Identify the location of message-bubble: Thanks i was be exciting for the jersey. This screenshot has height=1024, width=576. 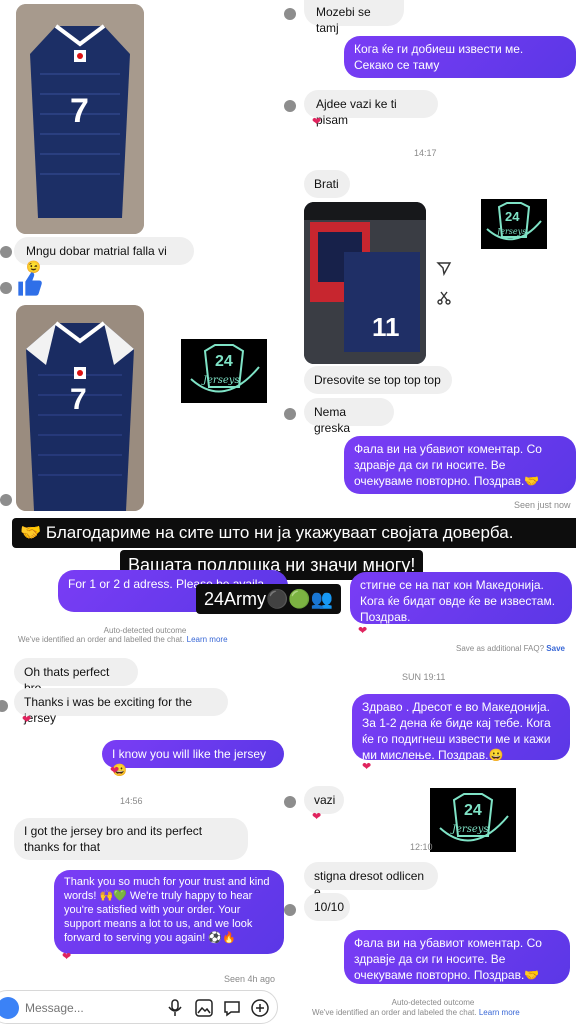
(121, 706).